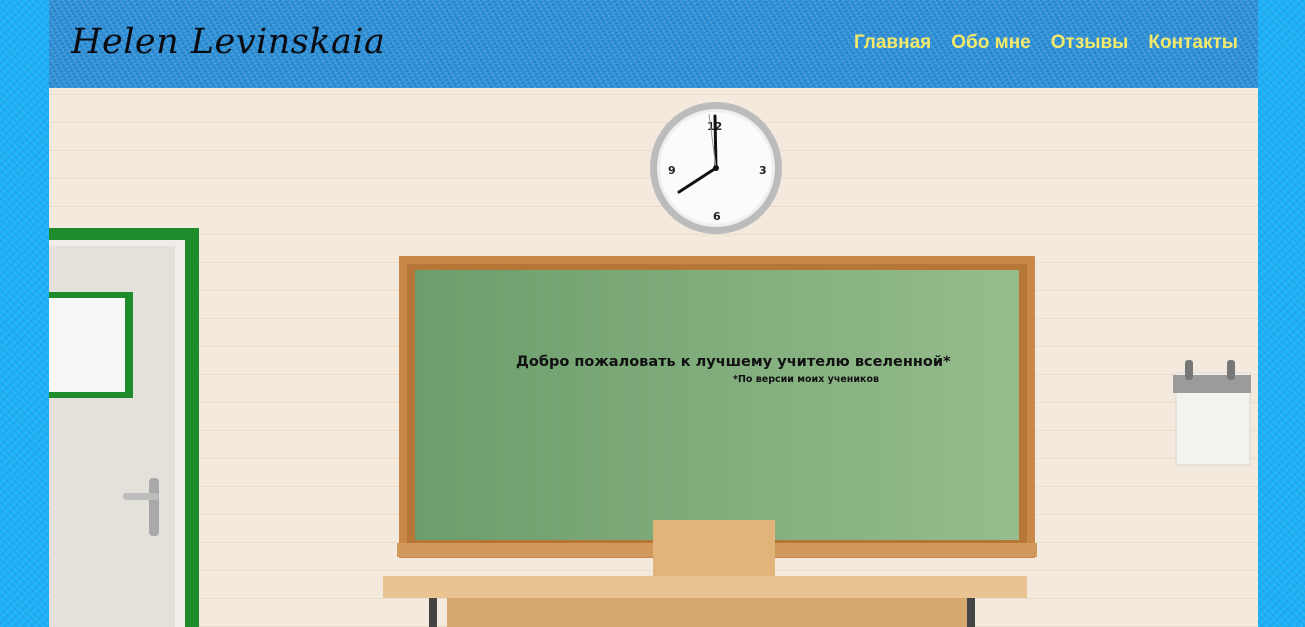 The image size is (1305, 627). What do you see at coordinates (1090, 43) in the screenshot?
I see `nav-link-reviews: Отзывы` at bounding box center [1090, 43].